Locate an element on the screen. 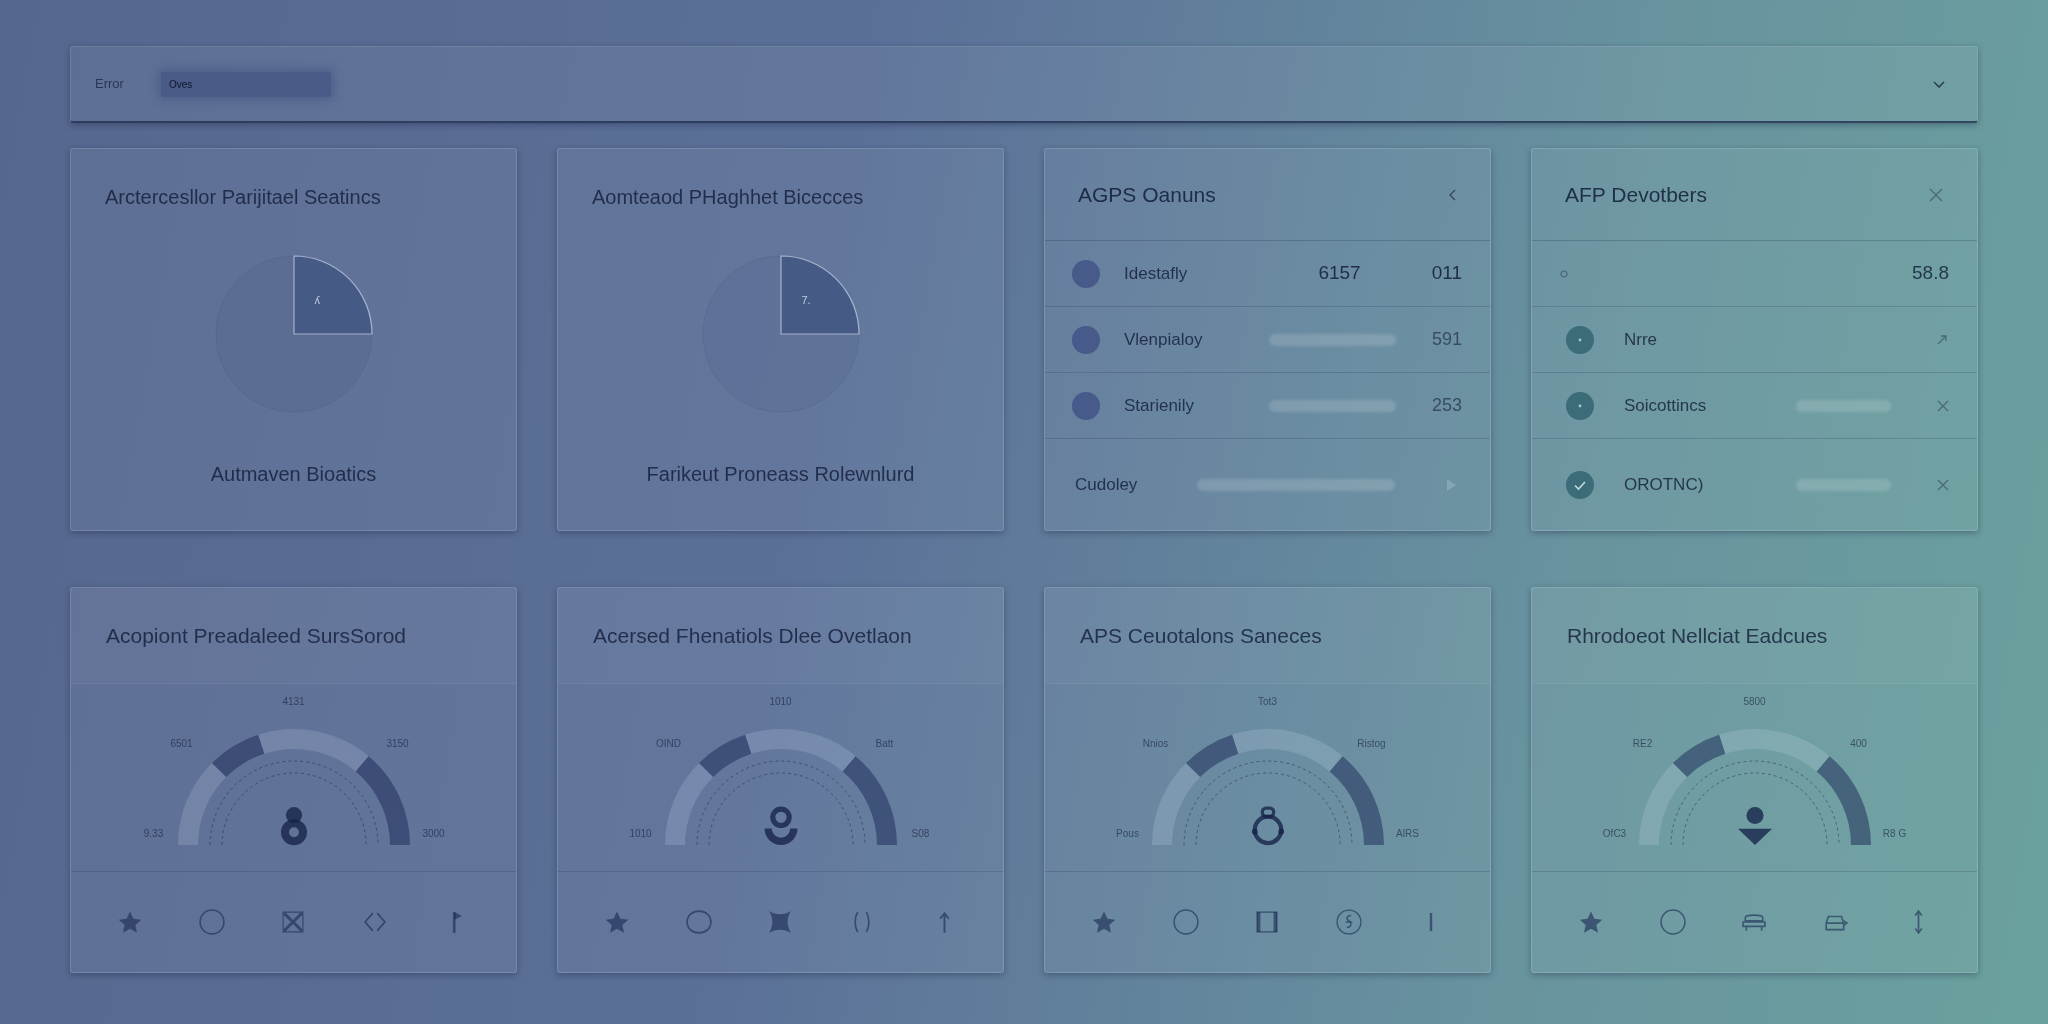 The image size is (2048, 1024). gauge-label: S08 is located at coordinates (920, 833).